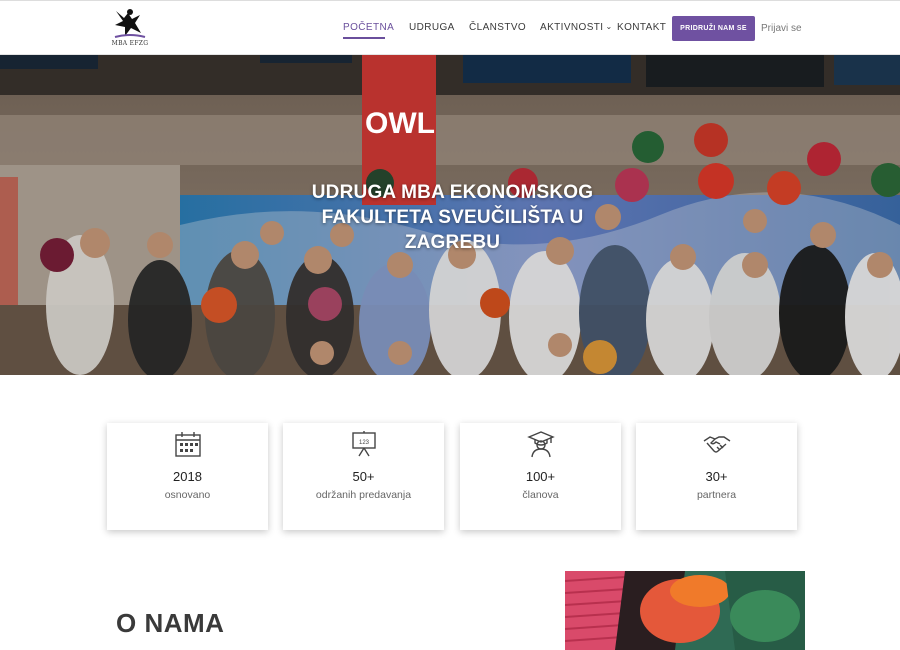 The image size is (900, 650). I want to click on about-image, so click(685, 610).